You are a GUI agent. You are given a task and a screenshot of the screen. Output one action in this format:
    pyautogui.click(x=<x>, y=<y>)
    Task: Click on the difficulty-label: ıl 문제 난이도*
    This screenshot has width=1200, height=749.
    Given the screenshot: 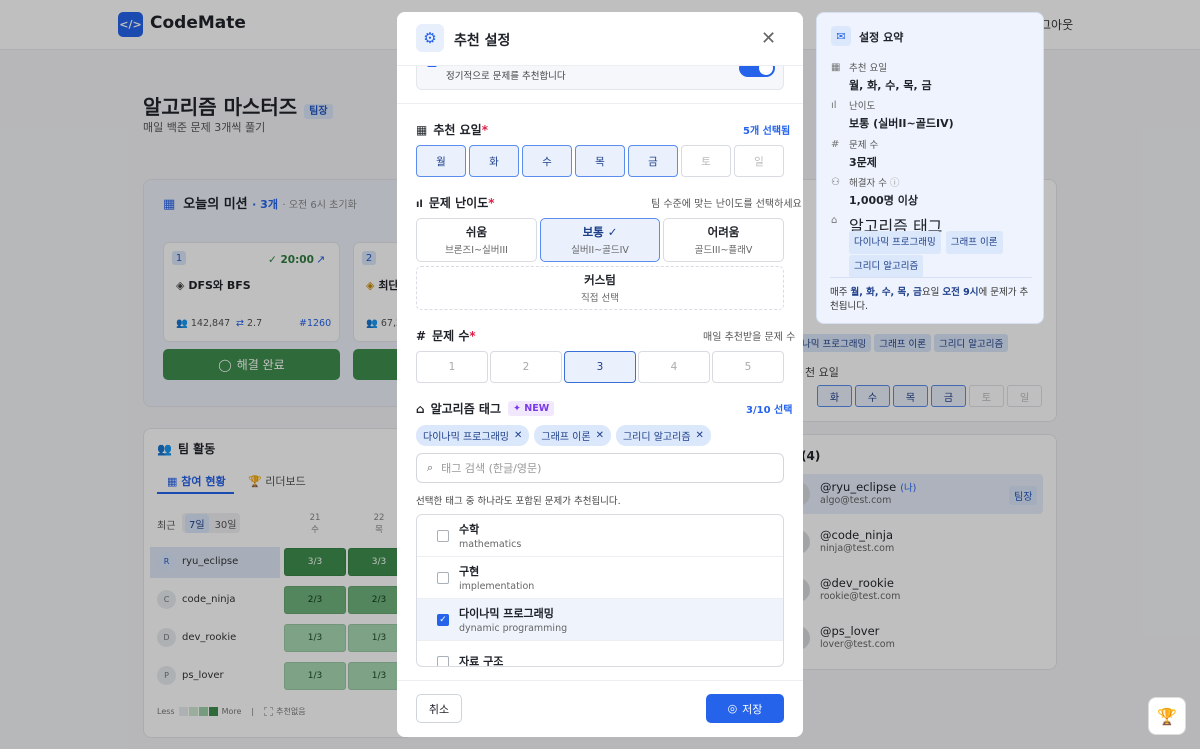 What is the action you would take?
    pyautogui.click(x=455, y=203)
    